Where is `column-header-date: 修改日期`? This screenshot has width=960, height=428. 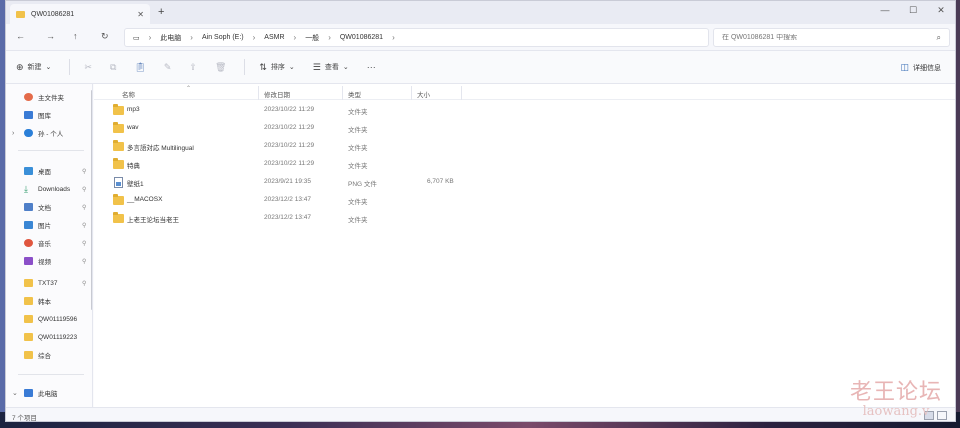
column-header-date: 修改日期 is located at coordinates (277, 94).